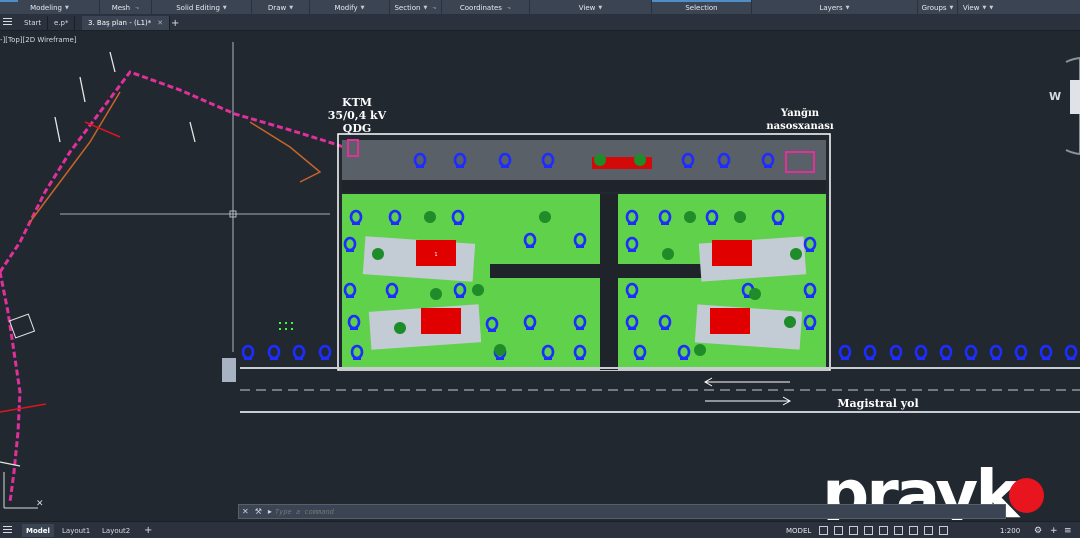 The width and height of the screenshot is (1080, 538). What do you see at coordinates (934, 7) in the screenshot?
I see `ribbon-panel-label: Groups` at bounding box center [934, 7].